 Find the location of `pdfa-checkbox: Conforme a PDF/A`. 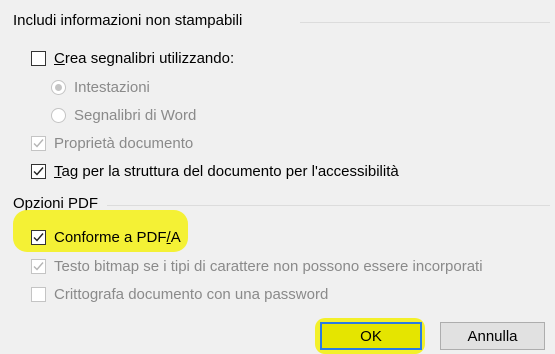

pdfa-checkbox: Conforme a PDF/A is located at coordinates (106, 237).